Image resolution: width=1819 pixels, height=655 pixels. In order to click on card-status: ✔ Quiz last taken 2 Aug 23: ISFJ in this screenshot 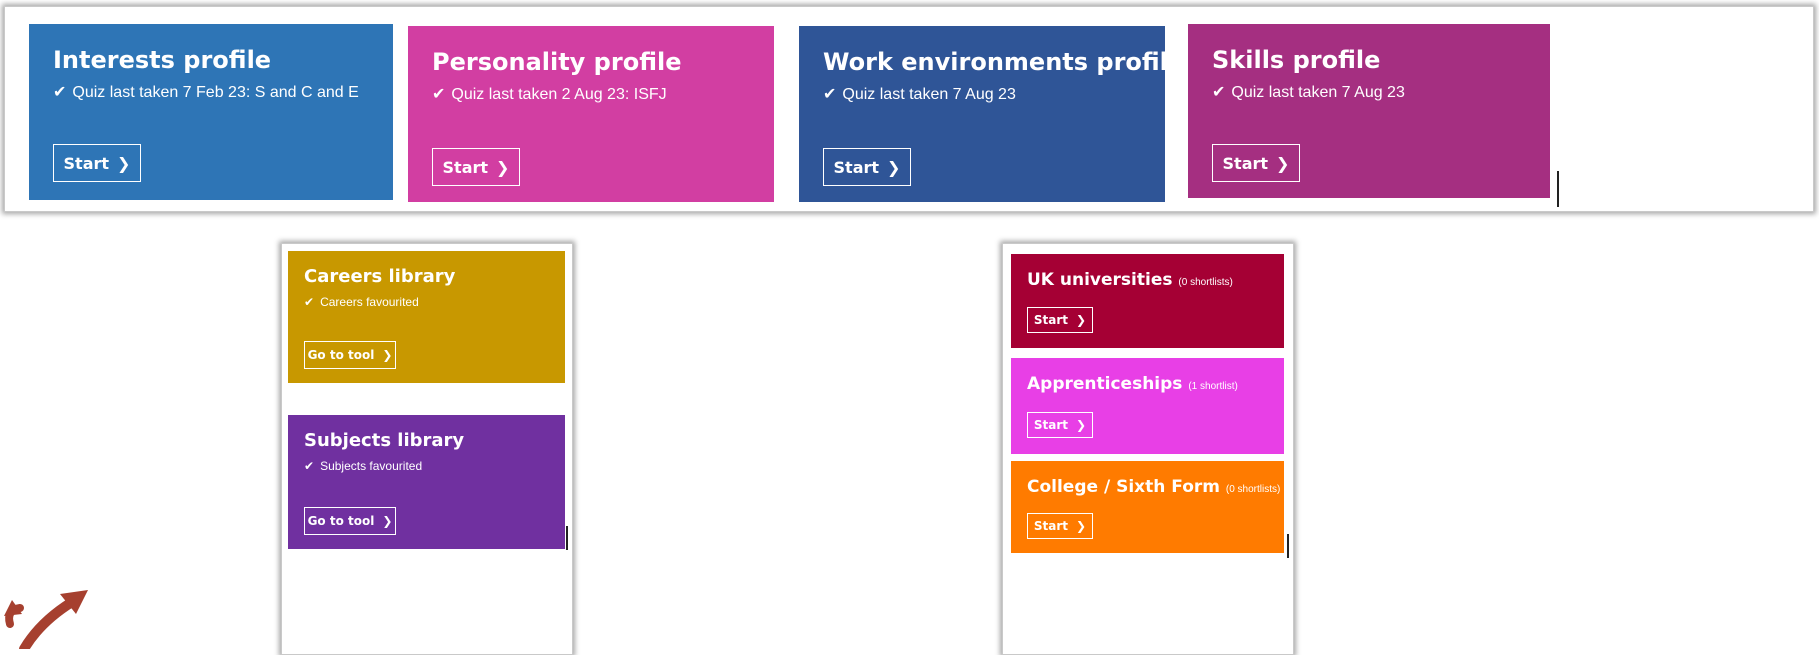, I will do `click(549, 94)`.